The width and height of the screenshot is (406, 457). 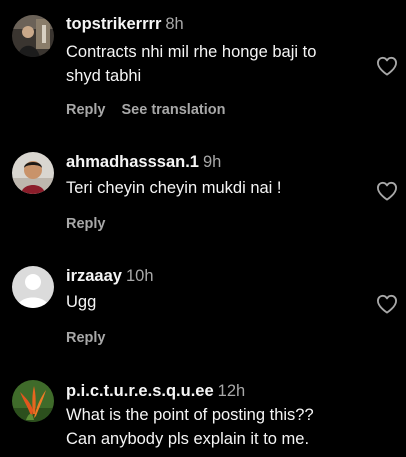 What do you see at coordinates (113, 24) in the screenshot?
I see `username: topstrikerrrr` at bounding box center [113, 24].